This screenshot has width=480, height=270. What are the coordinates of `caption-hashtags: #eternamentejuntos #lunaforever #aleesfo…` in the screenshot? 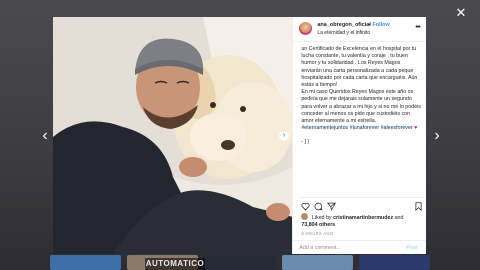 It's located at (356, 128).